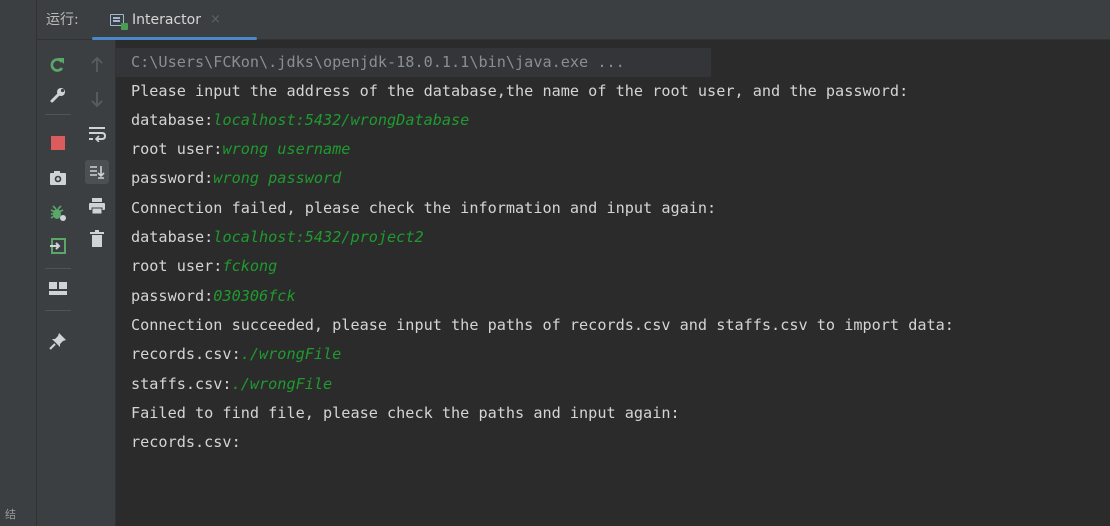  I want to click on stop-icon, so click(58, 143).